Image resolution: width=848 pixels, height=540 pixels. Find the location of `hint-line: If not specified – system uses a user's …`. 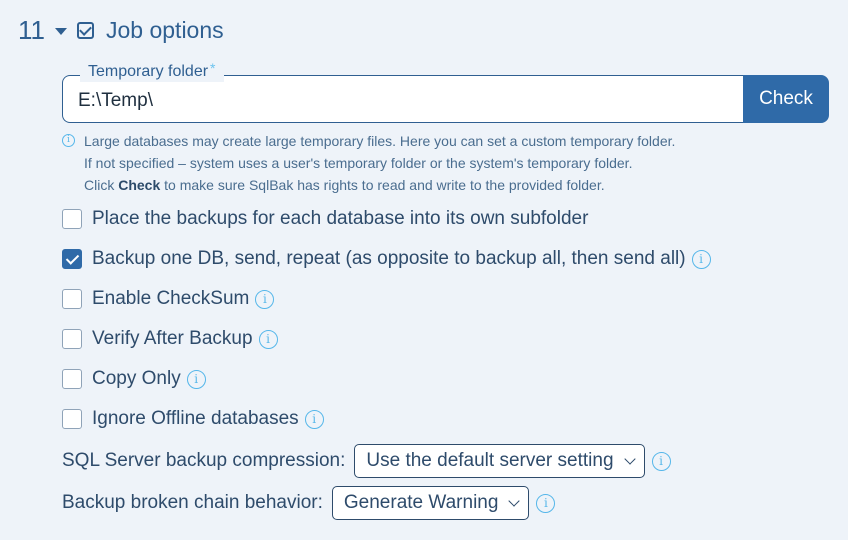

hint-line: If not specified – system uses a user's … is located at coordinates (358, 163).